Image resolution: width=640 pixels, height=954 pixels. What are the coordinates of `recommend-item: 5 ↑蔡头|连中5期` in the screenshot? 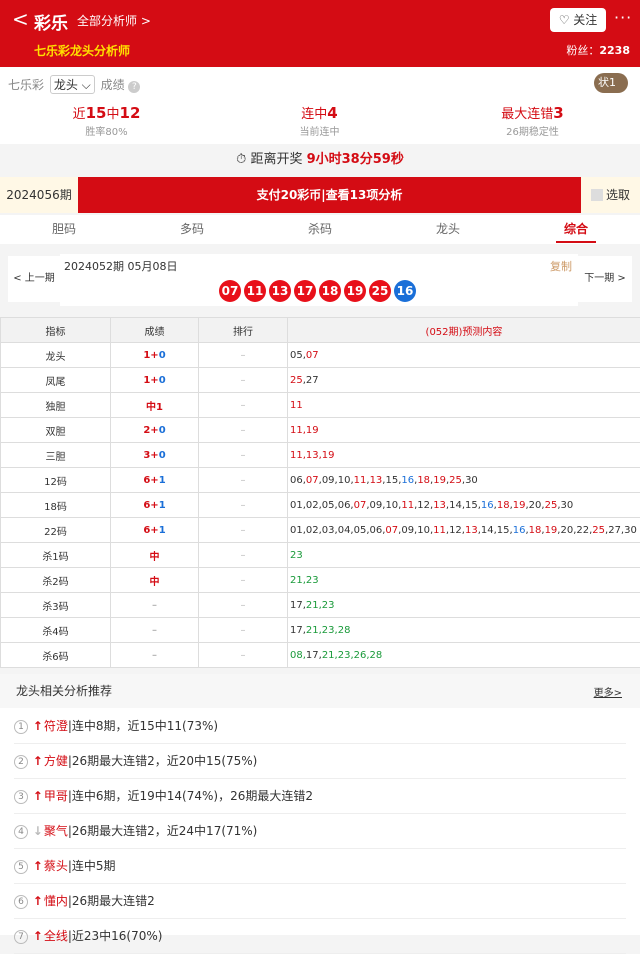 It's located at (320, 866).